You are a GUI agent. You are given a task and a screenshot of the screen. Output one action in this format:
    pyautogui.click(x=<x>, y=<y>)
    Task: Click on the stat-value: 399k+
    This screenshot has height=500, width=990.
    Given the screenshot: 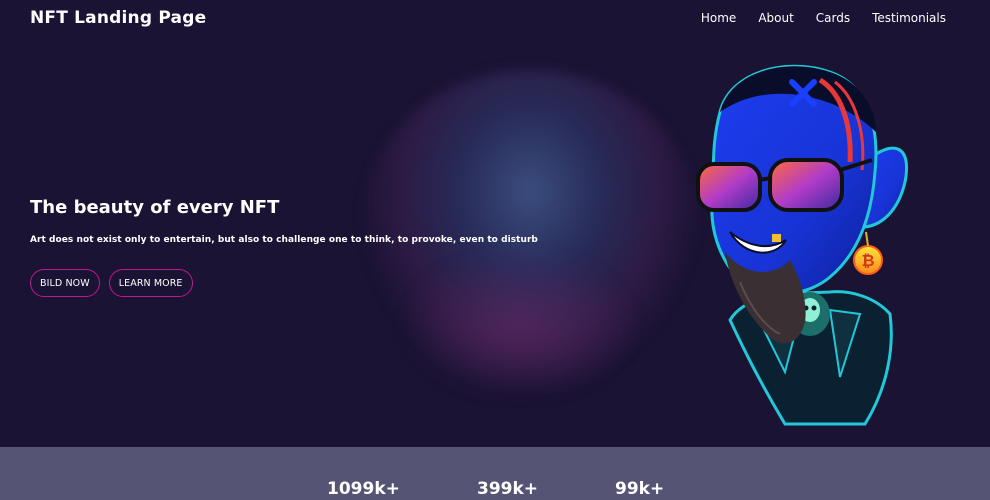 What is the action you would take?
    pyautogui.click(x=508, y=489)
    